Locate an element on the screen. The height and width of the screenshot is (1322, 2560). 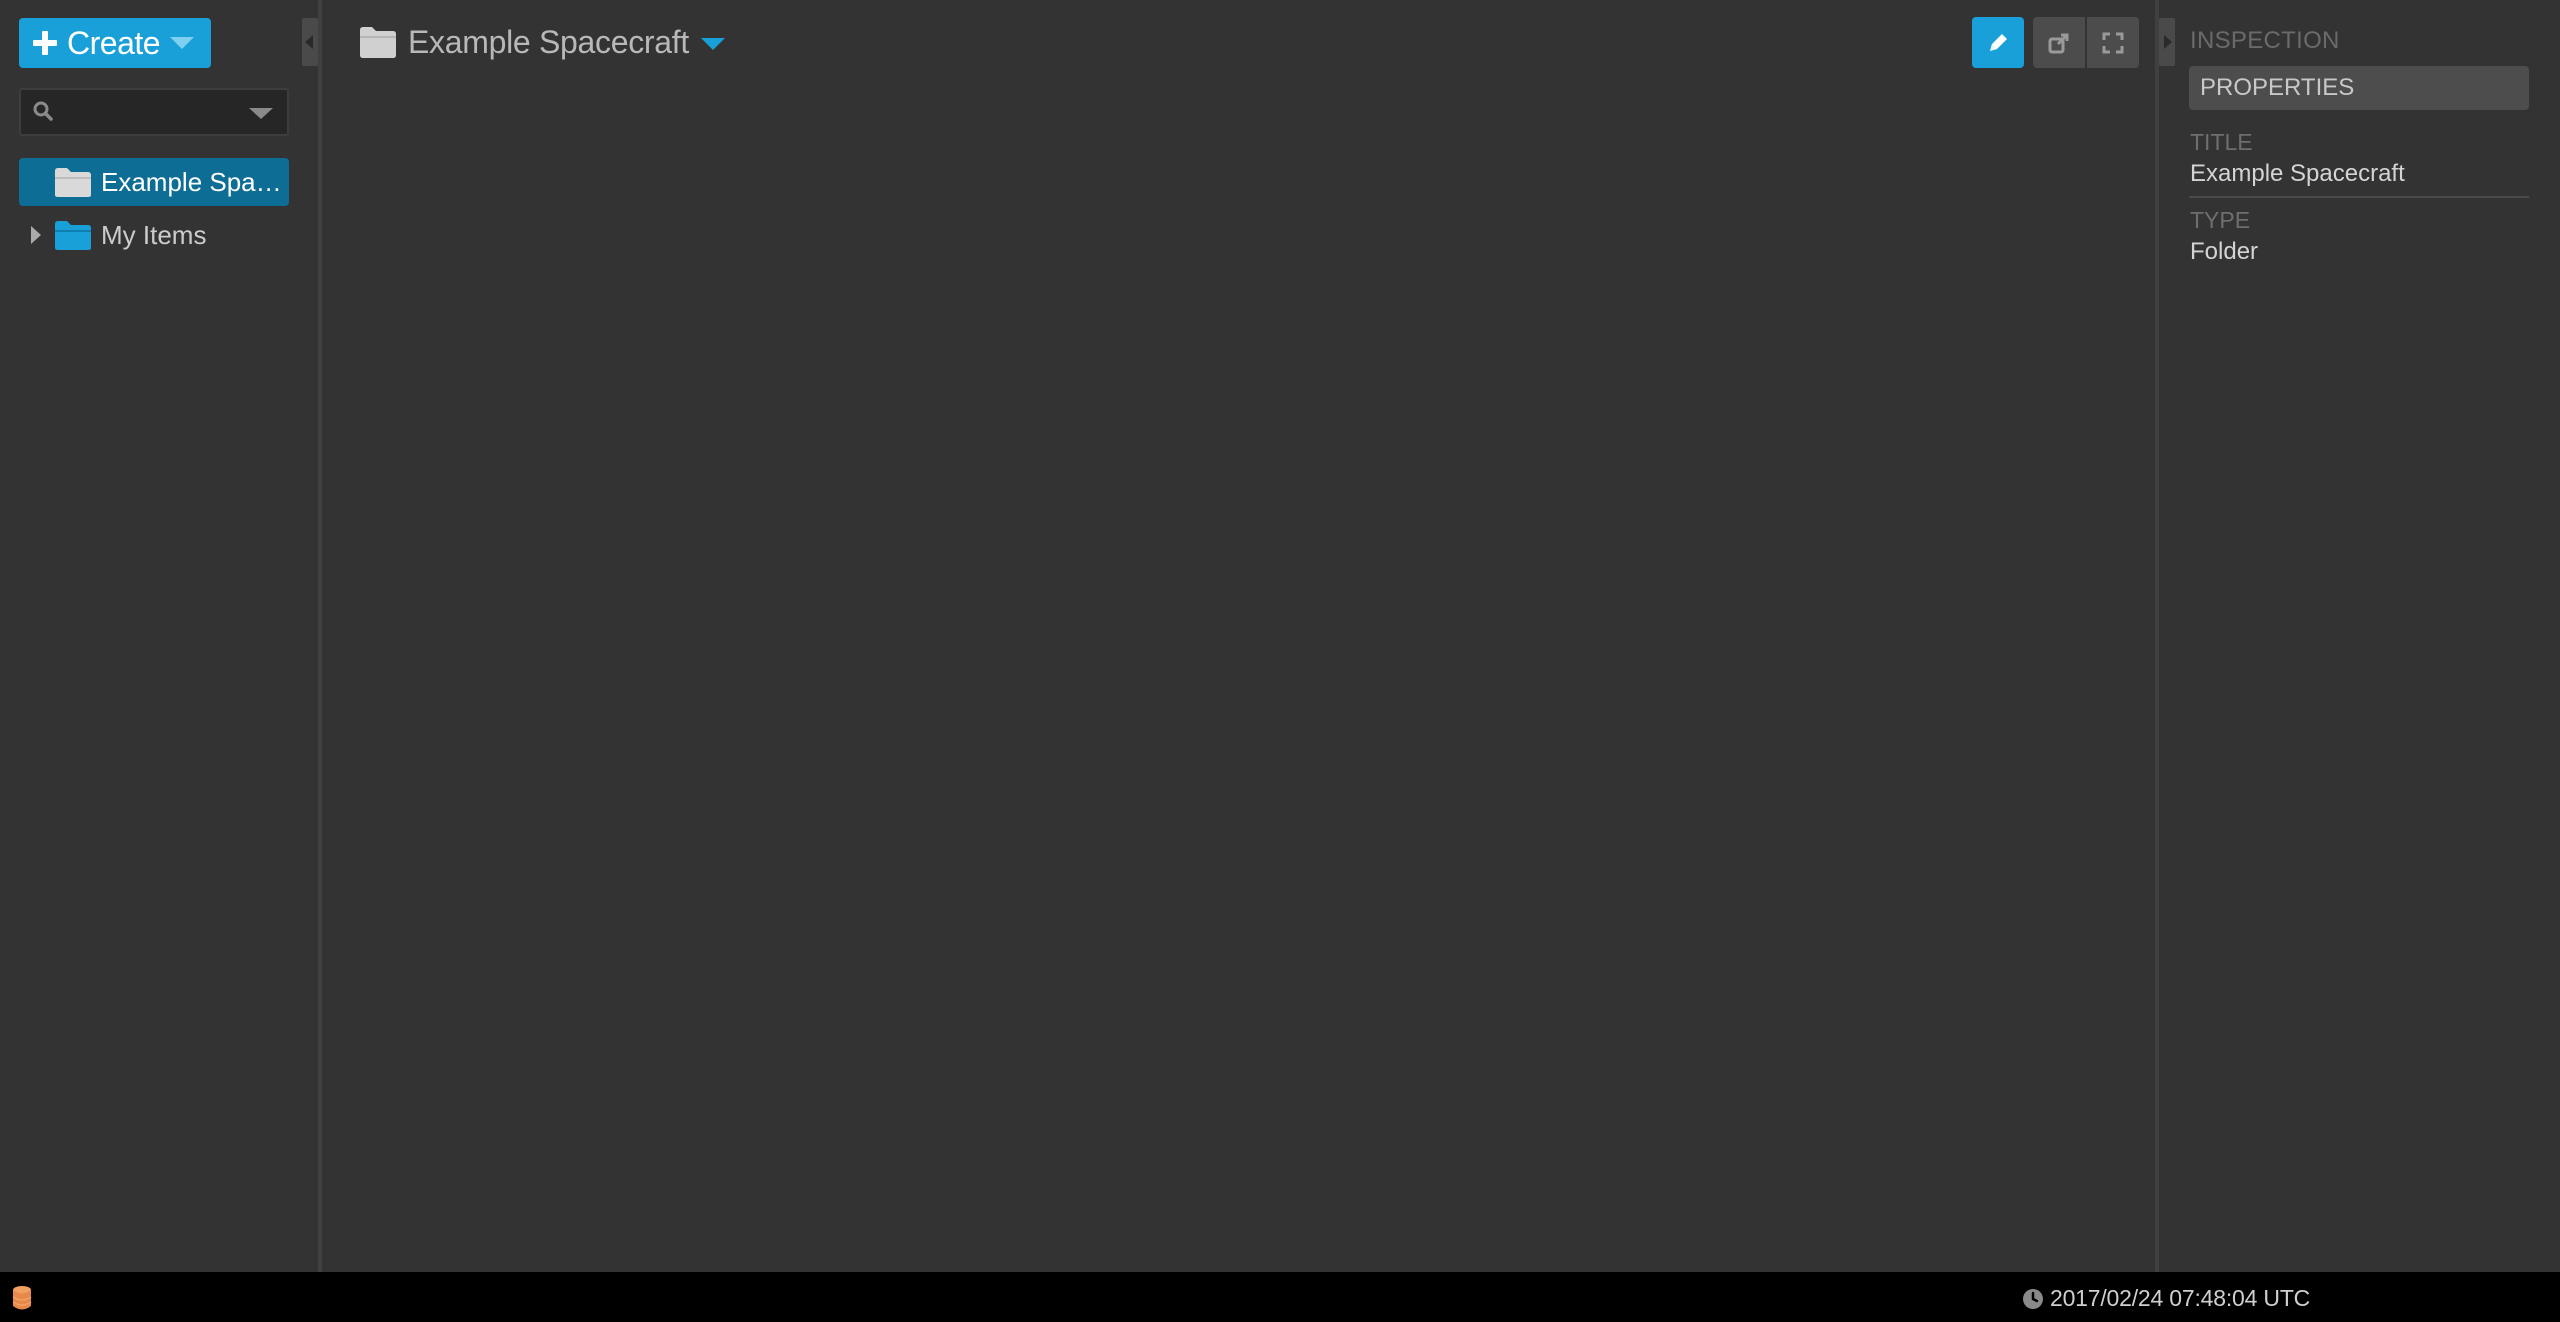
expand-arrow-icon is located at coordinates (36, 235).